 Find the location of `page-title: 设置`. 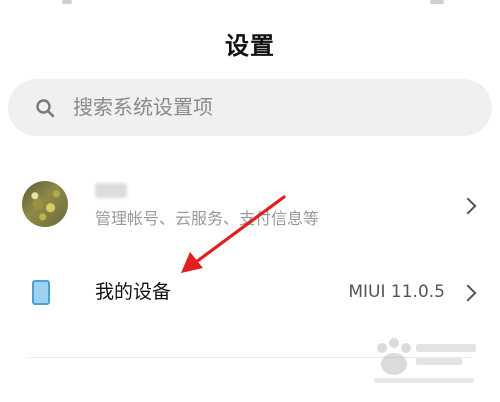

page-title: 设置 is located at coordinates (250, 46).